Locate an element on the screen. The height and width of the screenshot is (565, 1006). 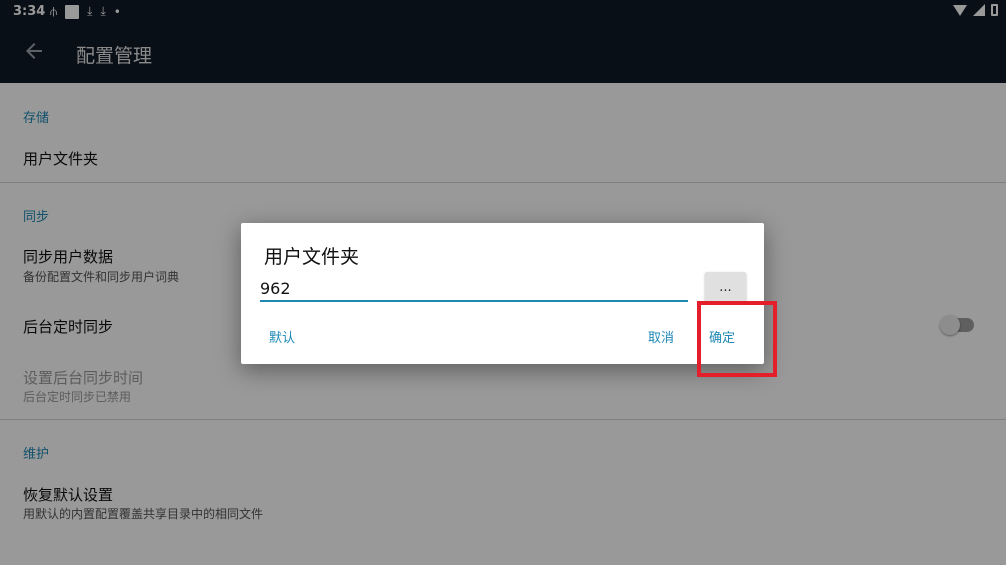
dialog-title: 用户文件夹 is located at coordinates (312, 257).